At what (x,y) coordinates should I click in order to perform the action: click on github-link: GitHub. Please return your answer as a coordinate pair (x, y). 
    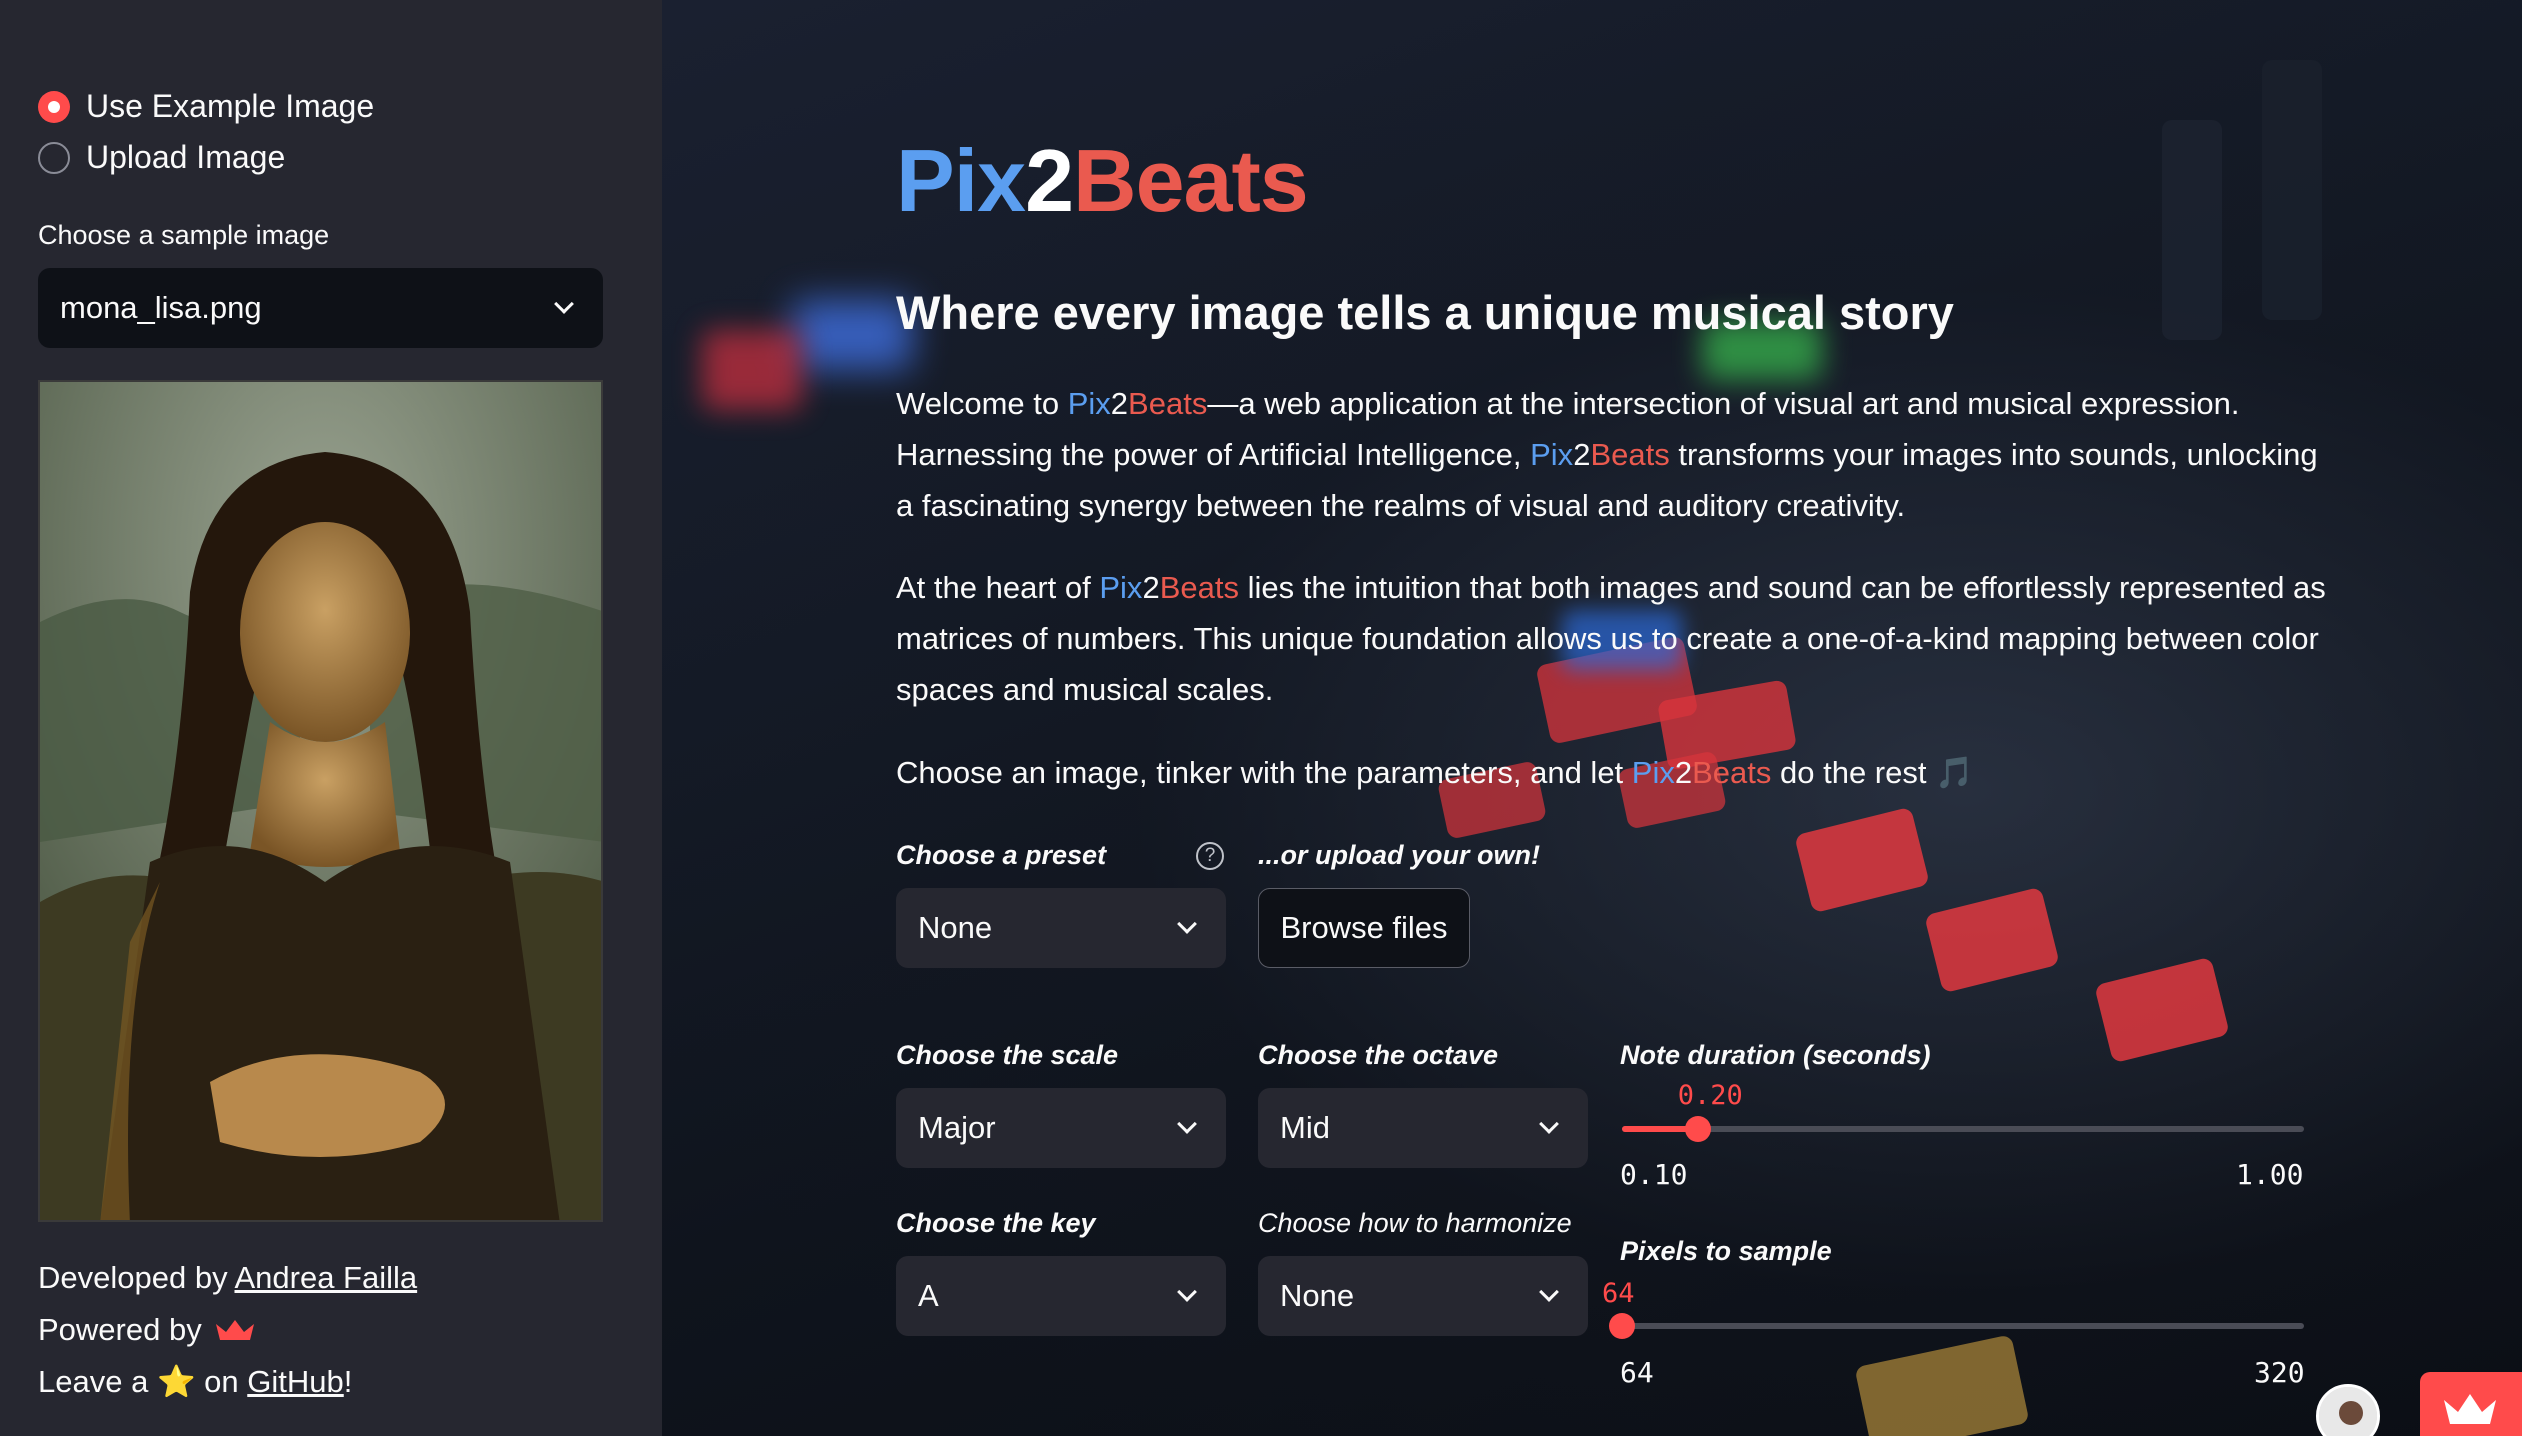
    Looking at the image, I should click on (295, 1381).